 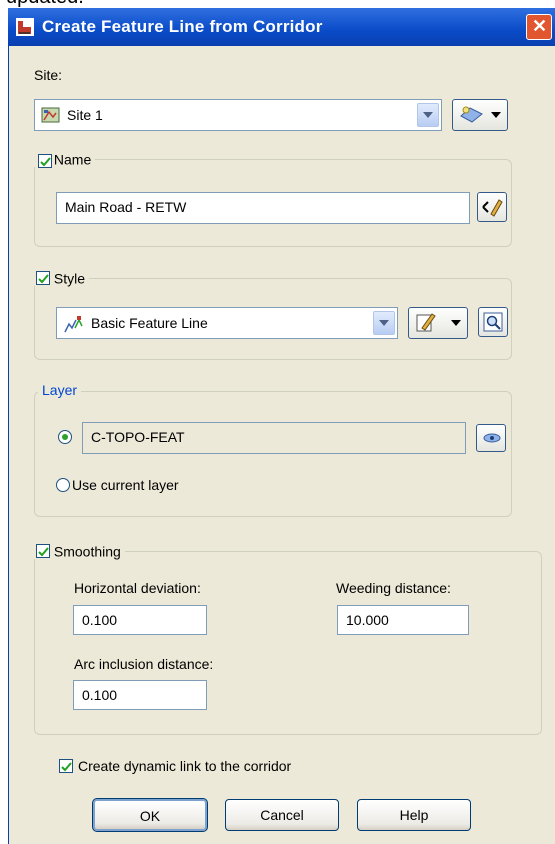 I want to click on site-value: Site 1, so click(x=85, y=115).